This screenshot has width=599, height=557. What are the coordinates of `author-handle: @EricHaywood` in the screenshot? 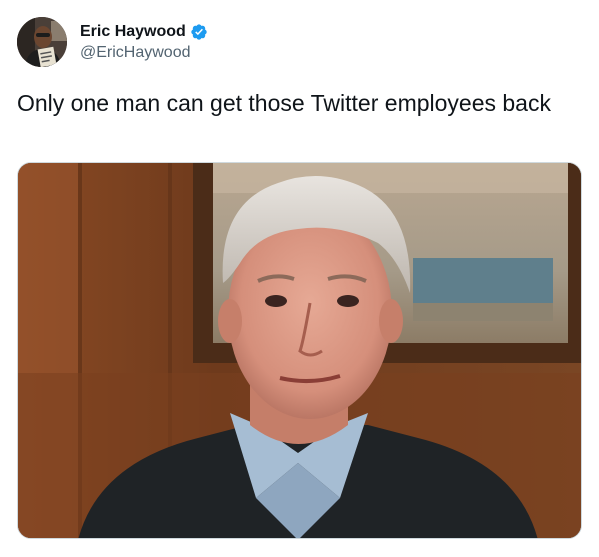 It's located at (135, 53).